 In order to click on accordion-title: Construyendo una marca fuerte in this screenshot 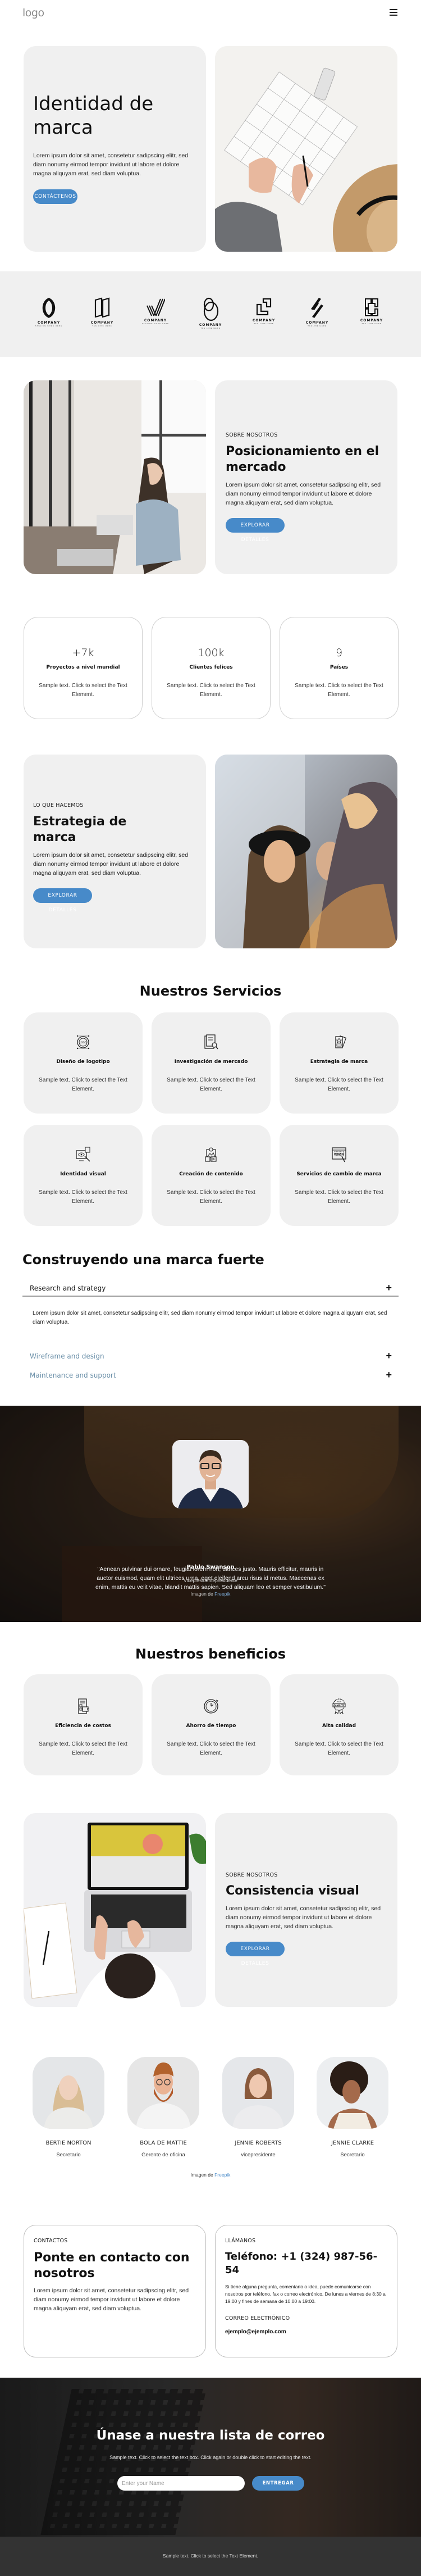, I will do `click(143, 1259)`.